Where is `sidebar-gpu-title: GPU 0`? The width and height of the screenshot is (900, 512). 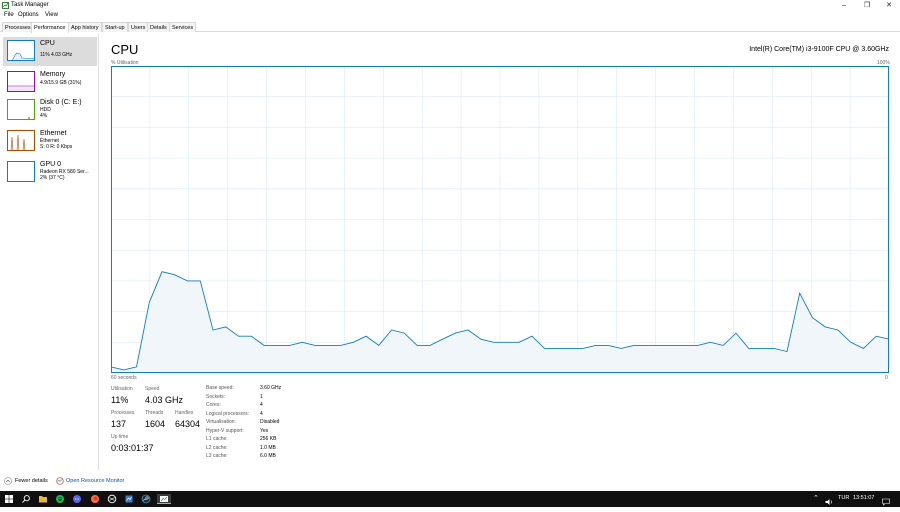
sidebar-gpu-title: GPU 0 is located at coordinates (51, 164).